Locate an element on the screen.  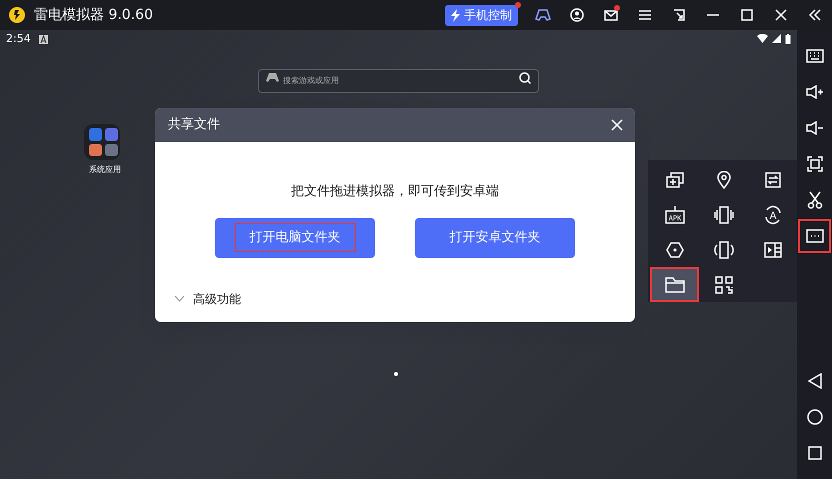
minimize-icon is located at coordinates (713, 15).